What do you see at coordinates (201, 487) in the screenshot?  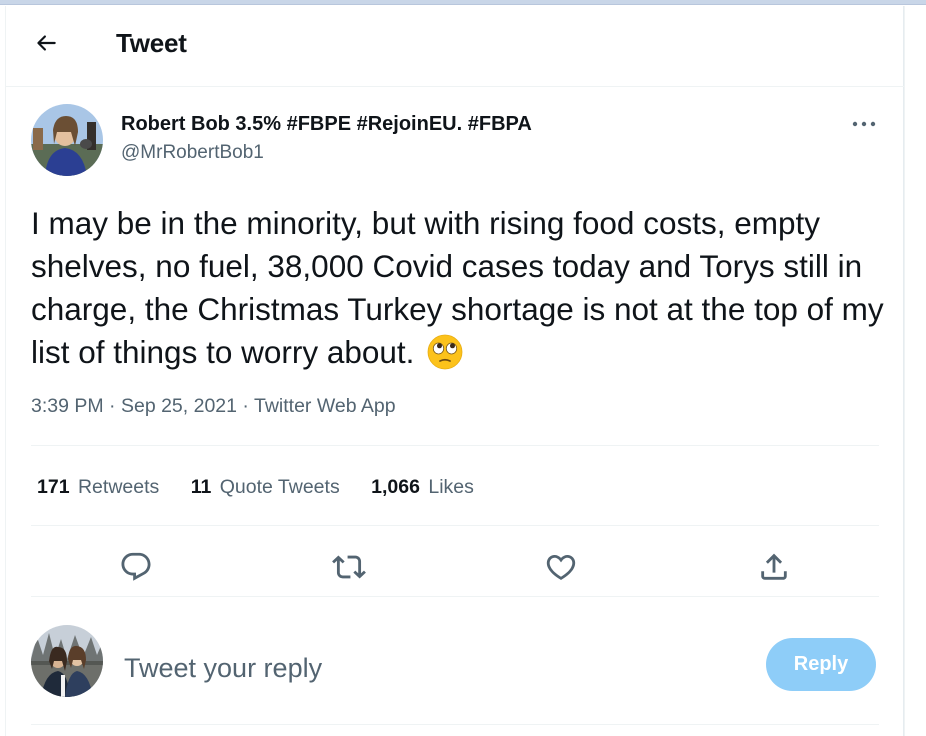 I see `quote-tweets-count: 11` at bounding box center [201, 487].